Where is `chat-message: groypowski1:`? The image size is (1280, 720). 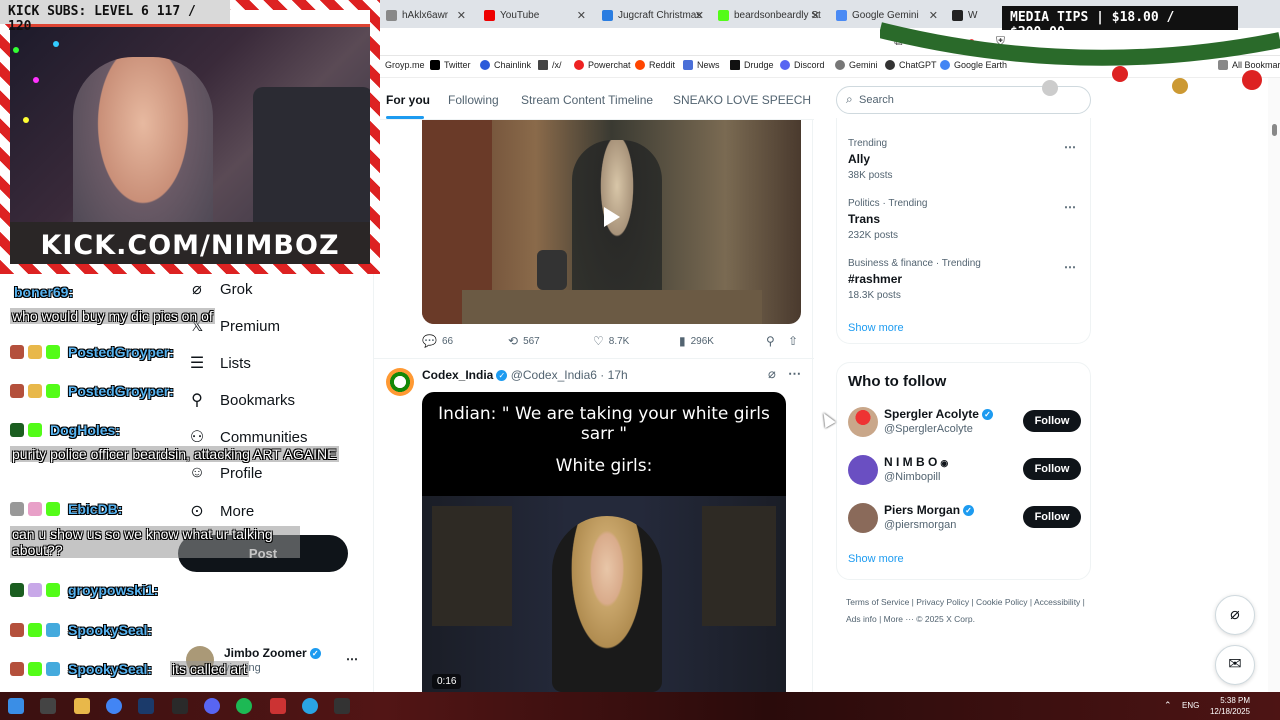 chat-message: groypowski1: is located at coordinates (84, 590).